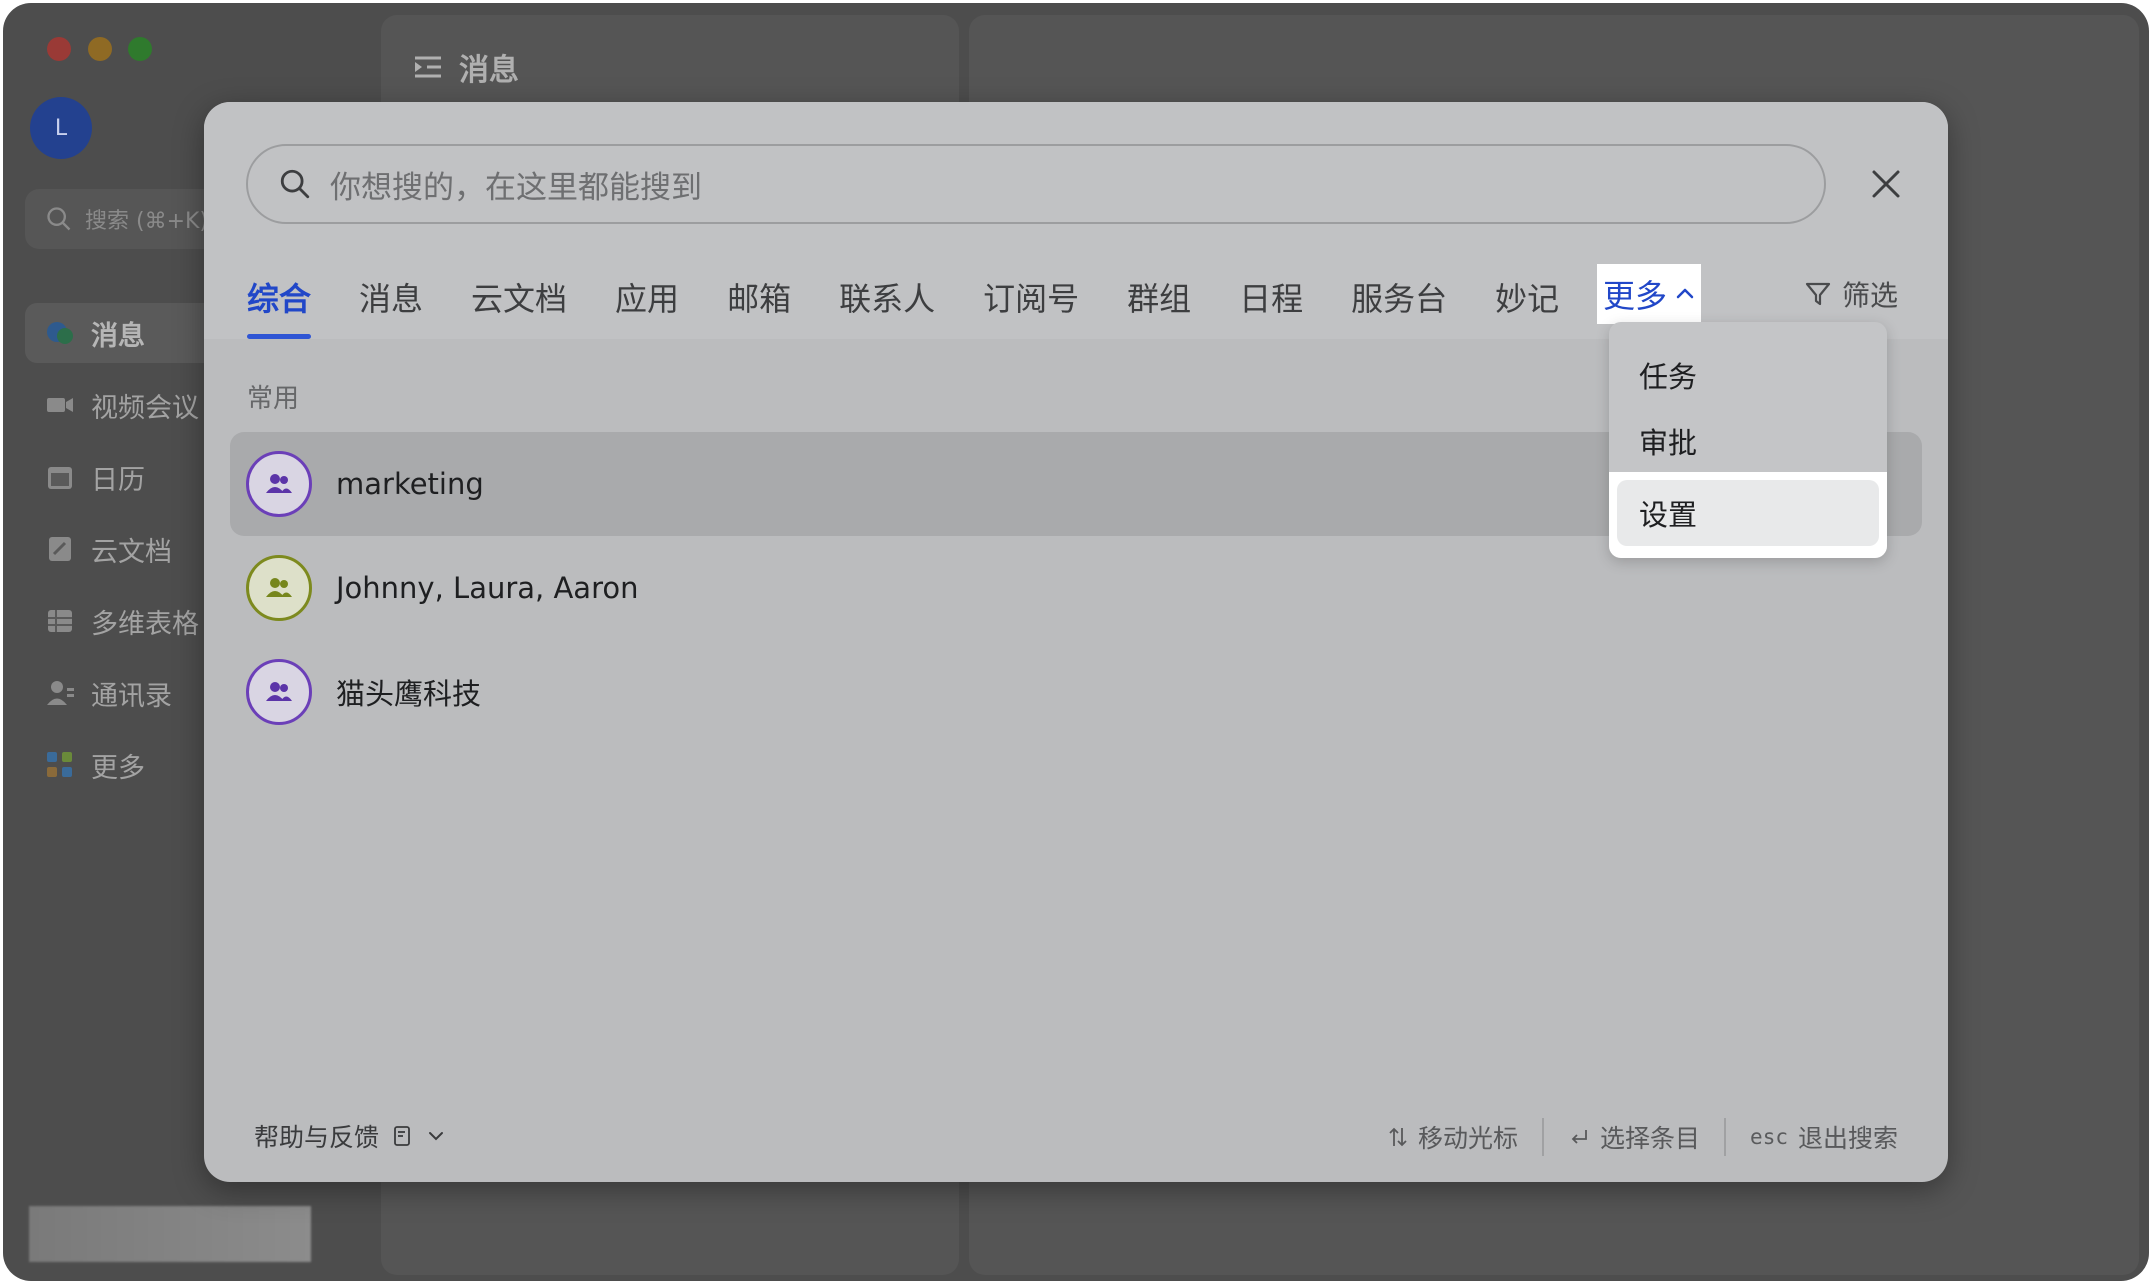 Image resolution: width=2152 pixels, height=1284 pixels. Describe the element at coordinates (1650, 1138) in the screenshot. I see `hint-select-label: 选择条目` at that location.